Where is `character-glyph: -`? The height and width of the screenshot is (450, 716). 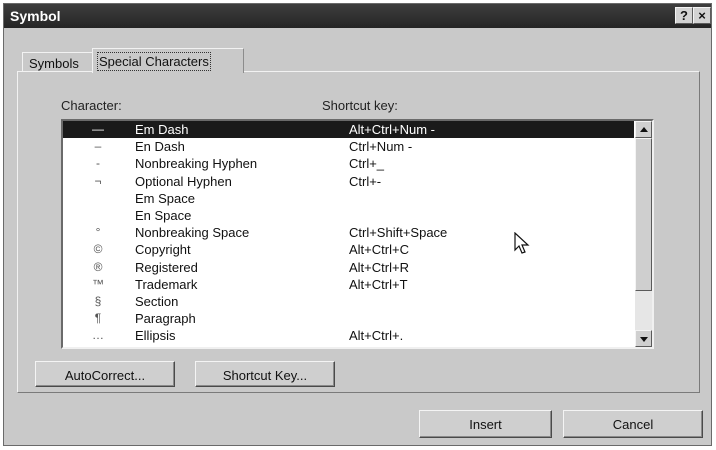 character-glyph: - is located at coordinates (98, 163).